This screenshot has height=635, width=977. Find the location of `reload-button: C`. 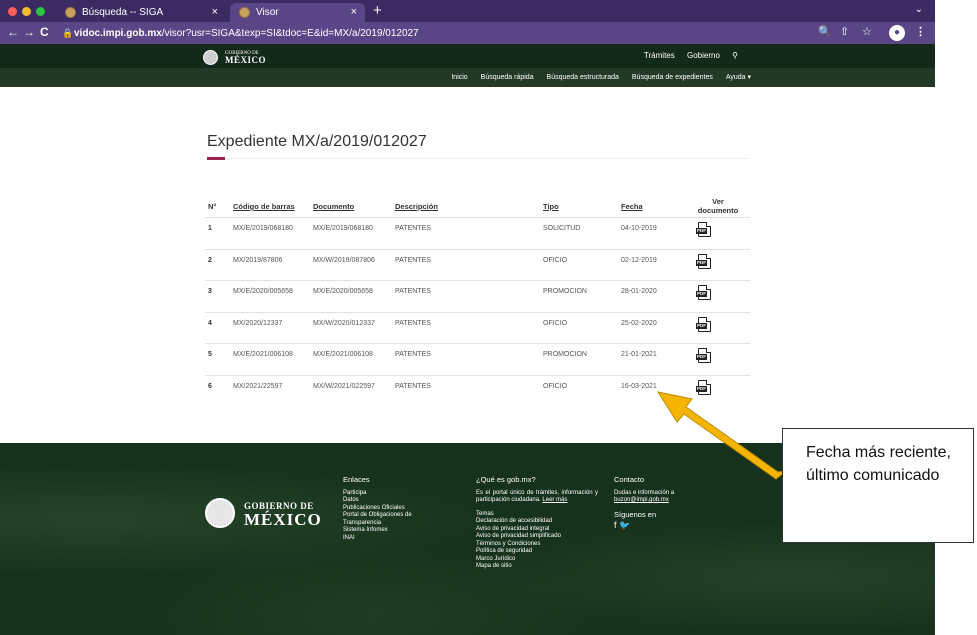

reload-button: C is located at coordinates (44, 32).